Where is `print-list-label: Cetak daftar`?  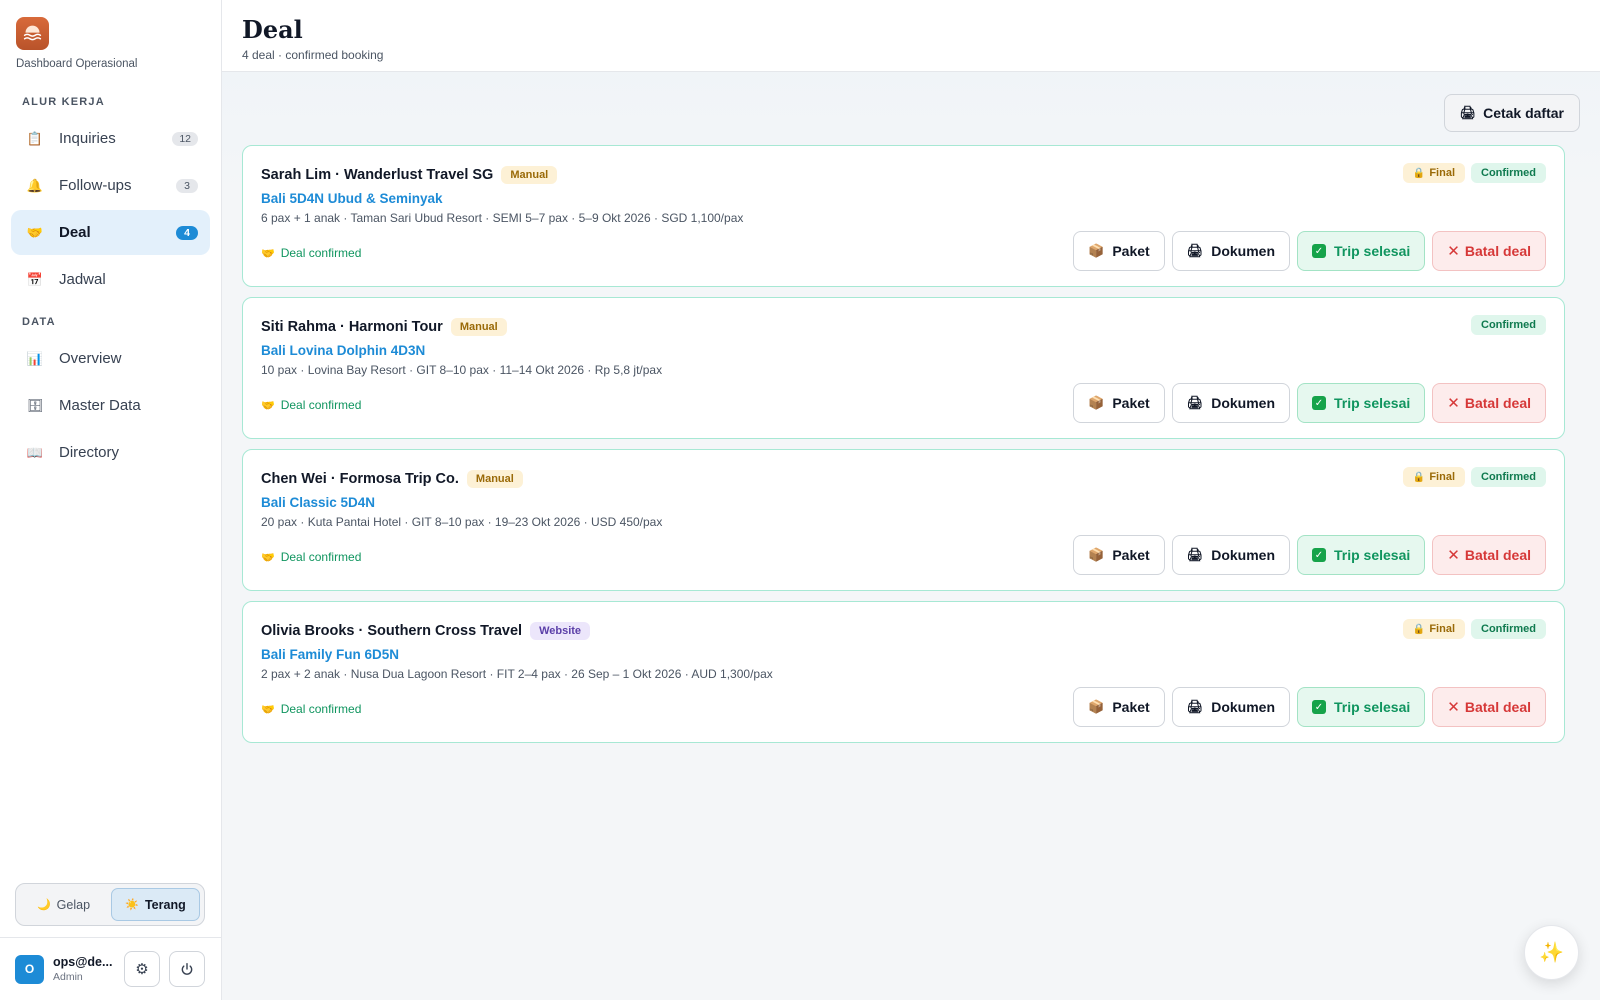
print-list-label: Cetak daftar is located at coordinates (1523, 113).